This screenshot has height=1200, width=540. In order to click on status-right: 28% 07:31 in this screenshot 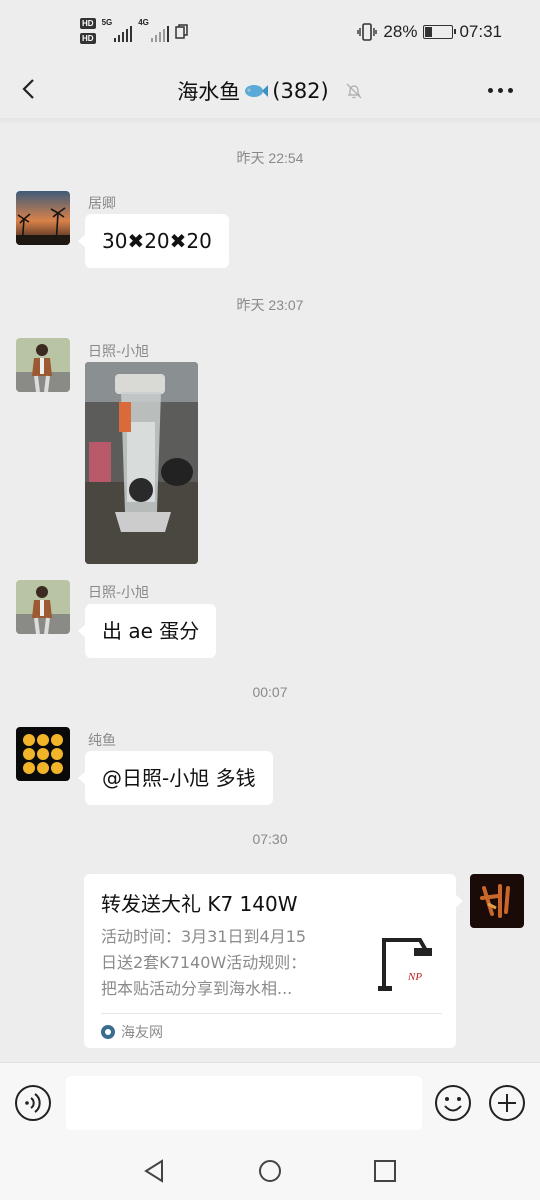, I will do `click(429, 32)`.